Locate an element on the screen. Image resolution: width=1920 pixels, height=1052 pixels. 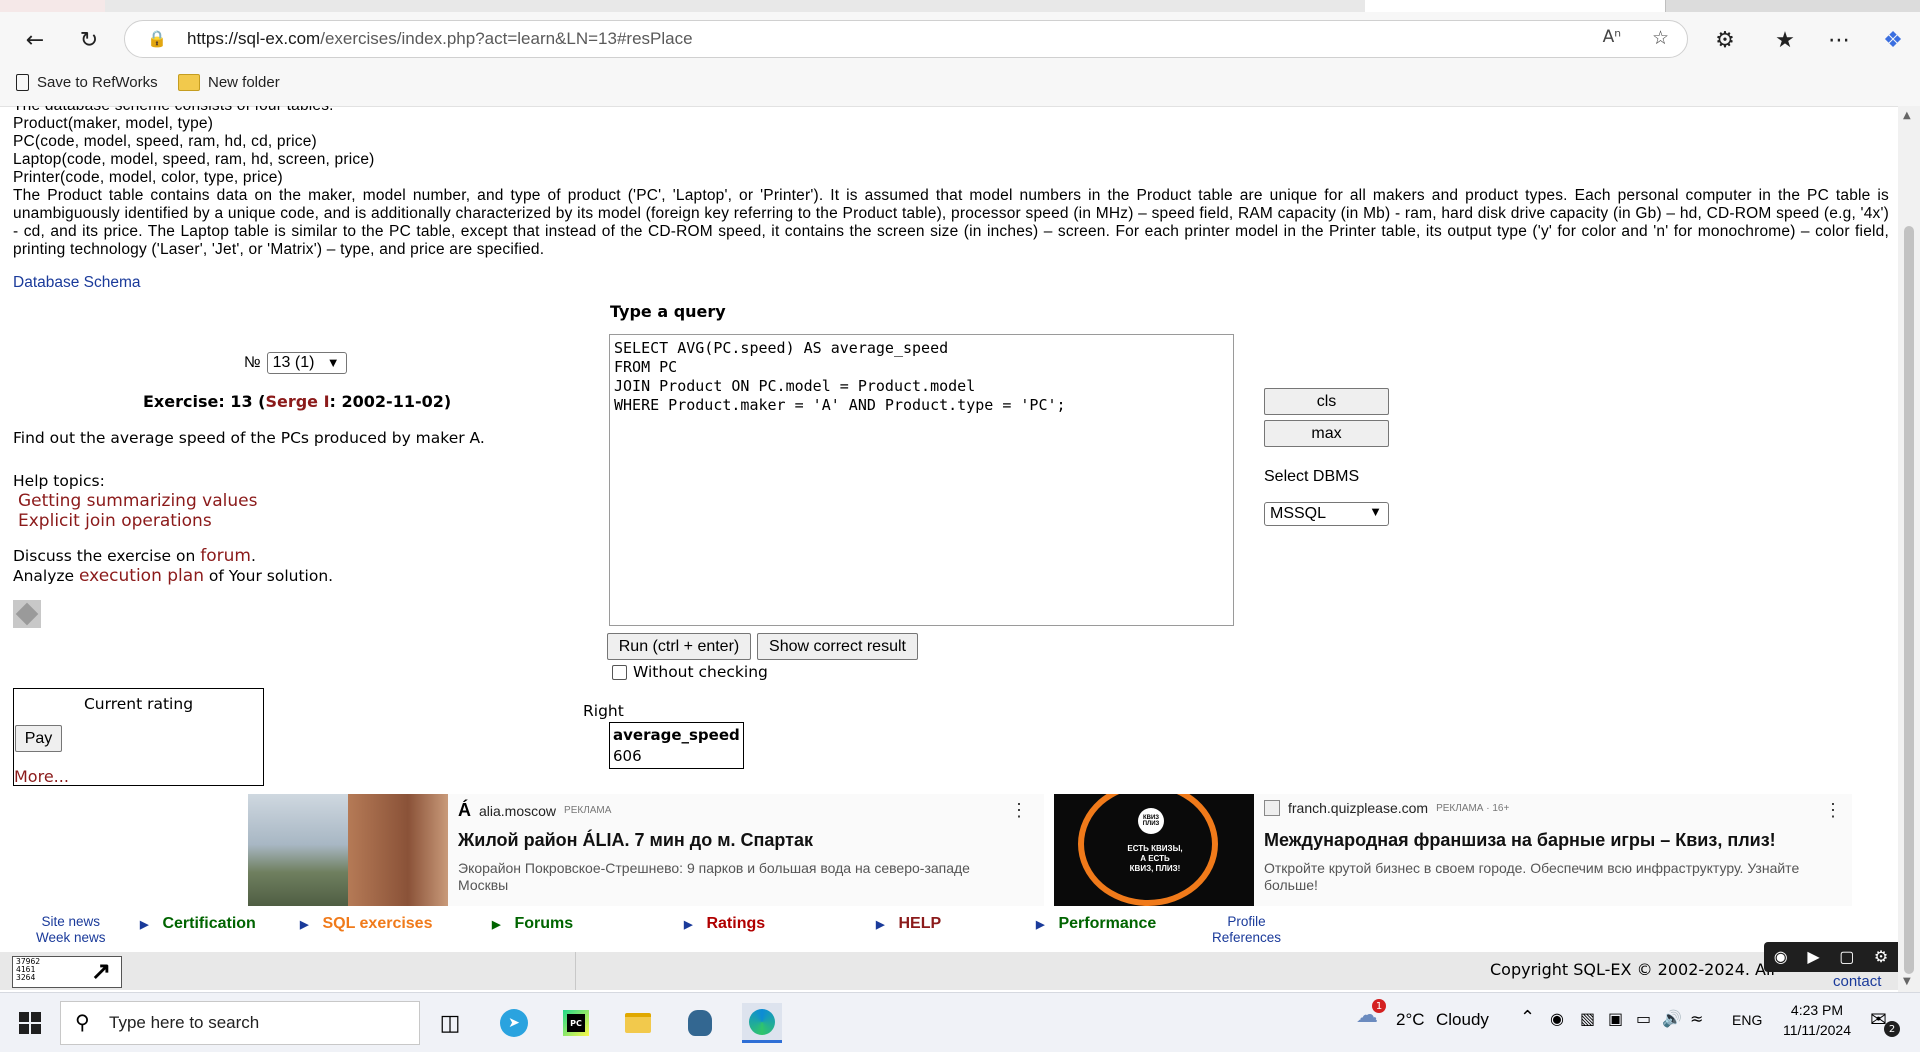
windows-start-icon is located at coordinates (30, 1023).